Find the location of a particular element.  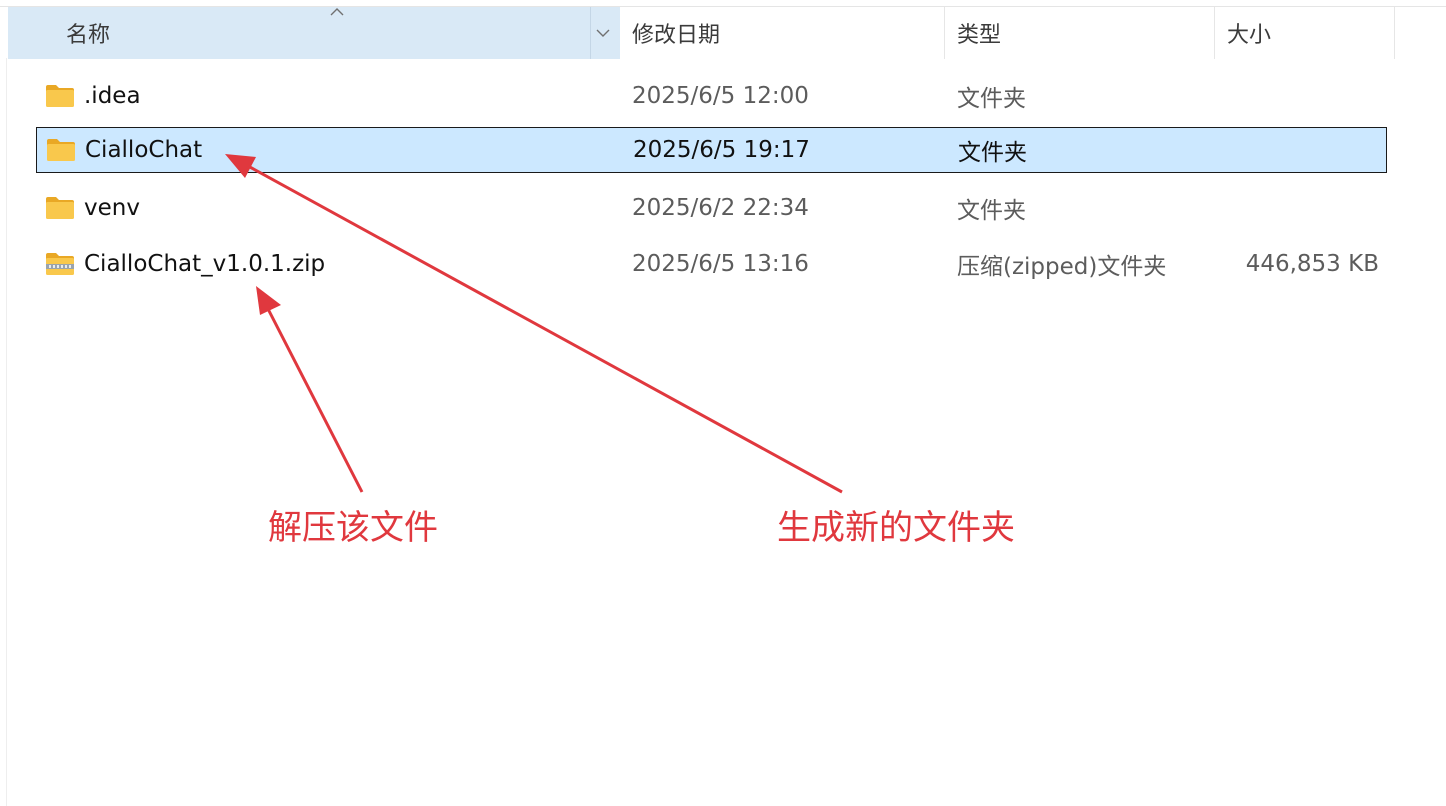

column-header-name-label: 名称 is located at coordinates (88, 35).